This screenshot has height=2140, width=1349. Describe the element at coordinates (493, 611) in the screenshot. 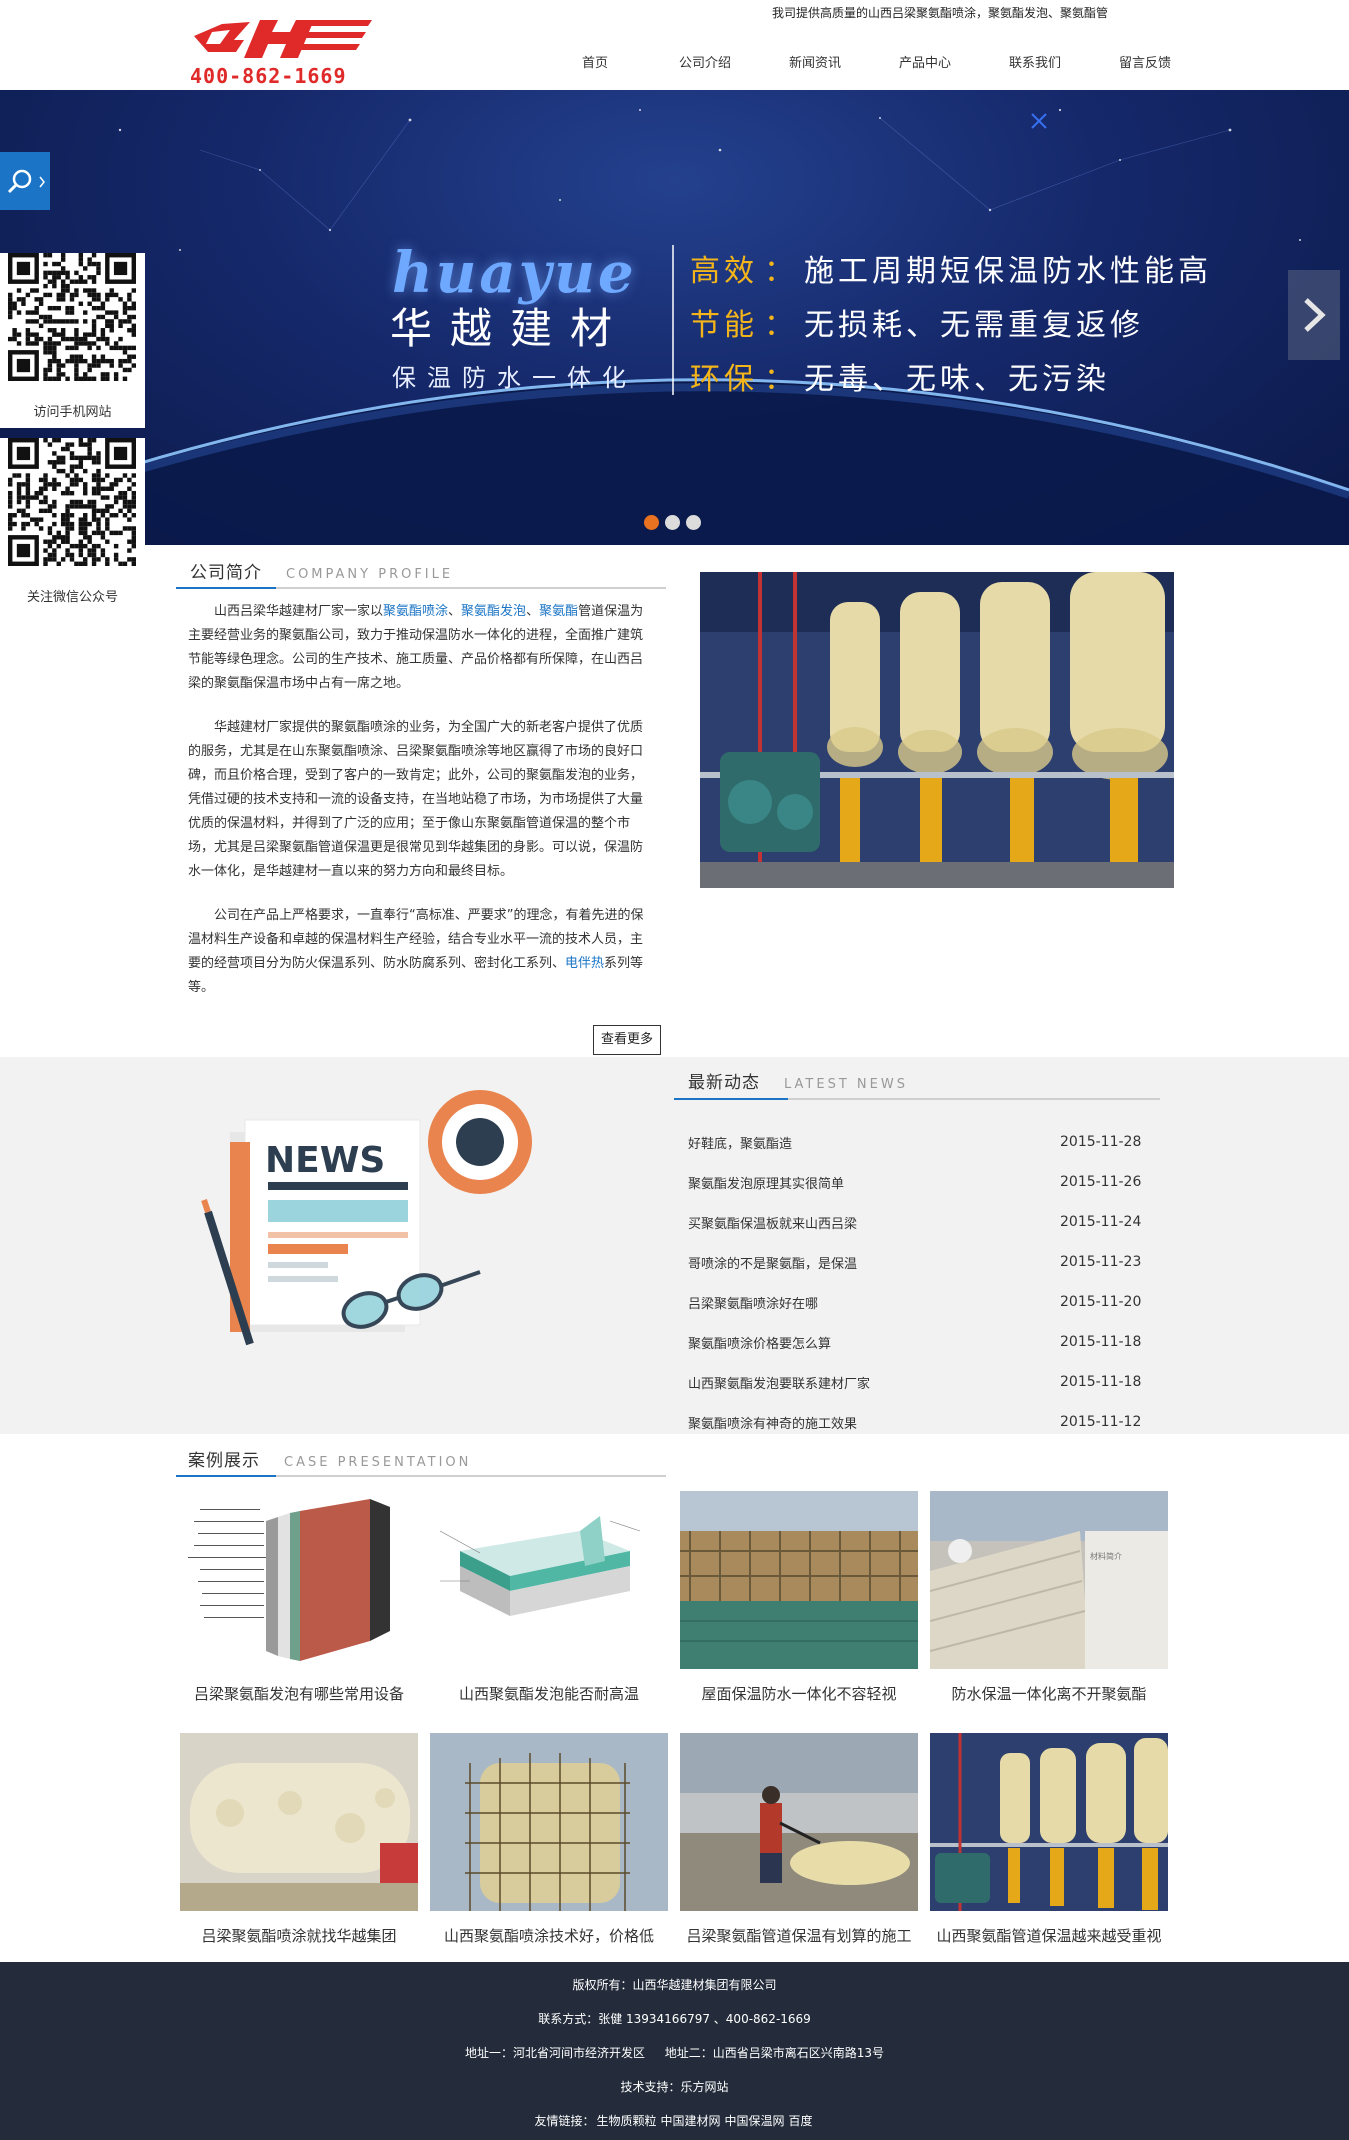

I see `link-pu-foam: 聚氨酯发泡` at that location.